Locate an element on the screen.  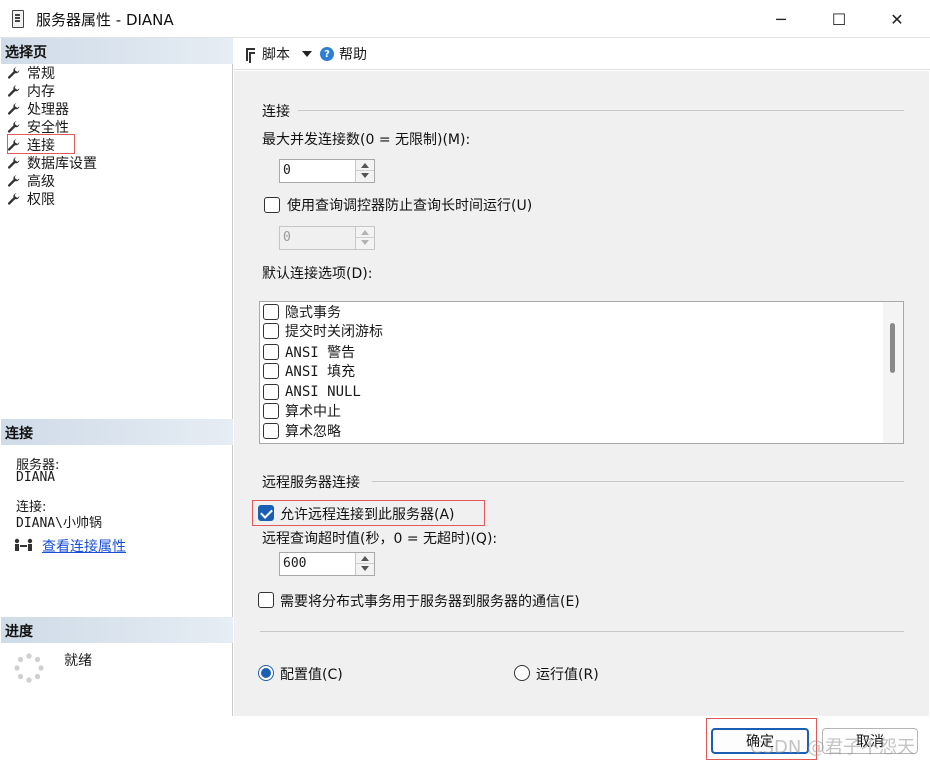
watermark: CSDN @君子不怨天 is located at coordinates (833, 747).